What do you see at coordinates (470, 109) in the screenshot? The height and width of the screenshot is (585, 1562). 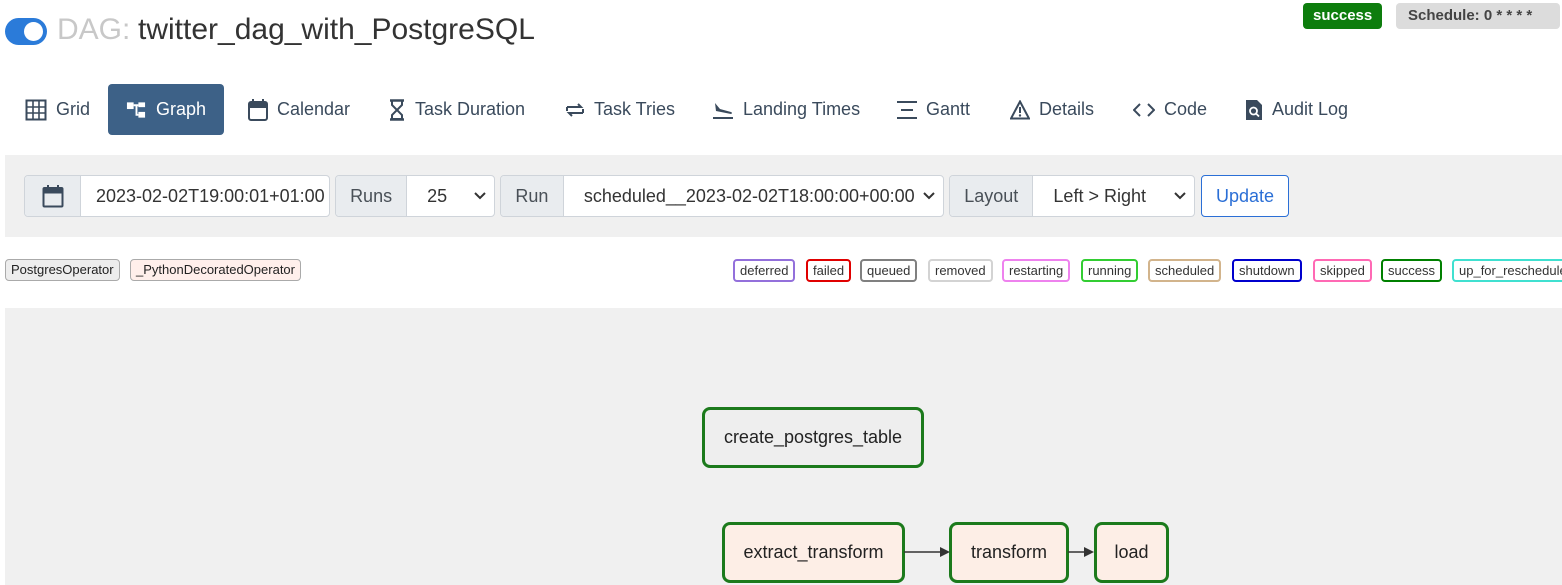 I see `tab-label: Task Duration` at bounding box center [470, 109].